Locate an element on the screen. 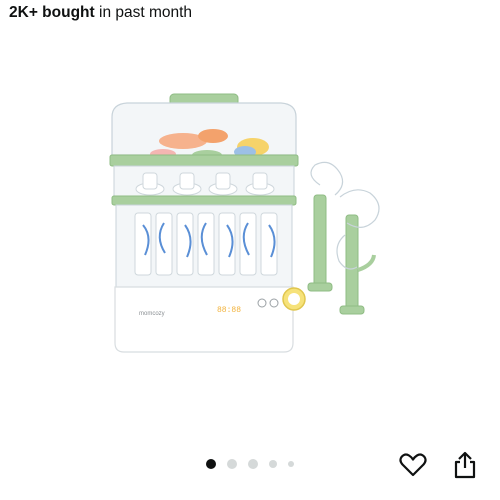 The image size is (500, 500). heart-icon is located at coordinates (413, 465).